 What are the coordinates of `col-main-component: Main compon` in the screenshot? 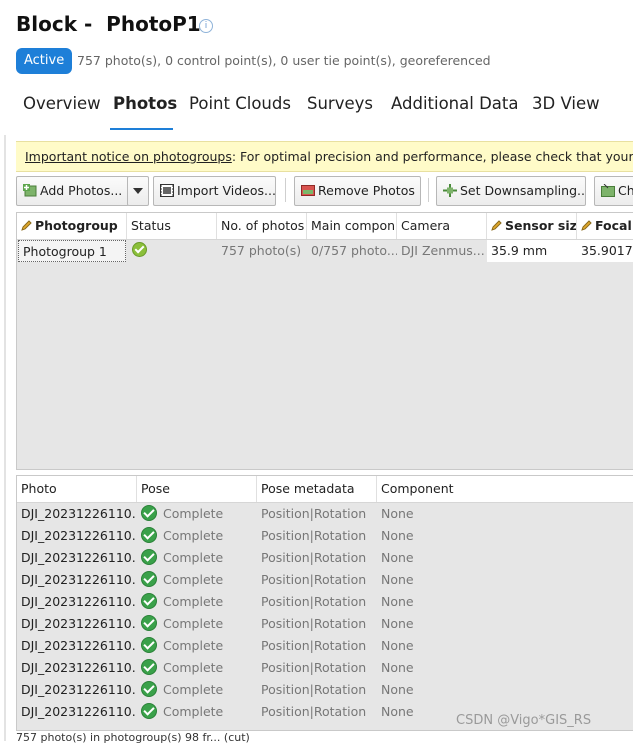 It's located at (352, 226).